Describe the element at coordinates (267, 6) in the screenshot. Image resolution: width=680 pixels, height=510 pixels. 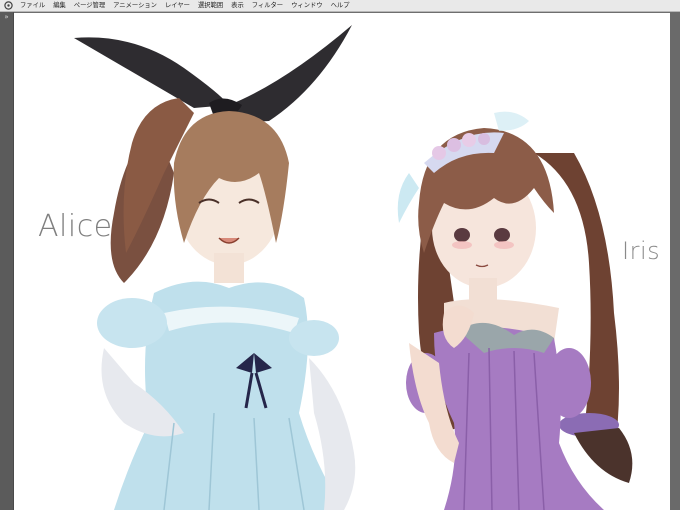
I see `menu-filter: フィルター` at that location.